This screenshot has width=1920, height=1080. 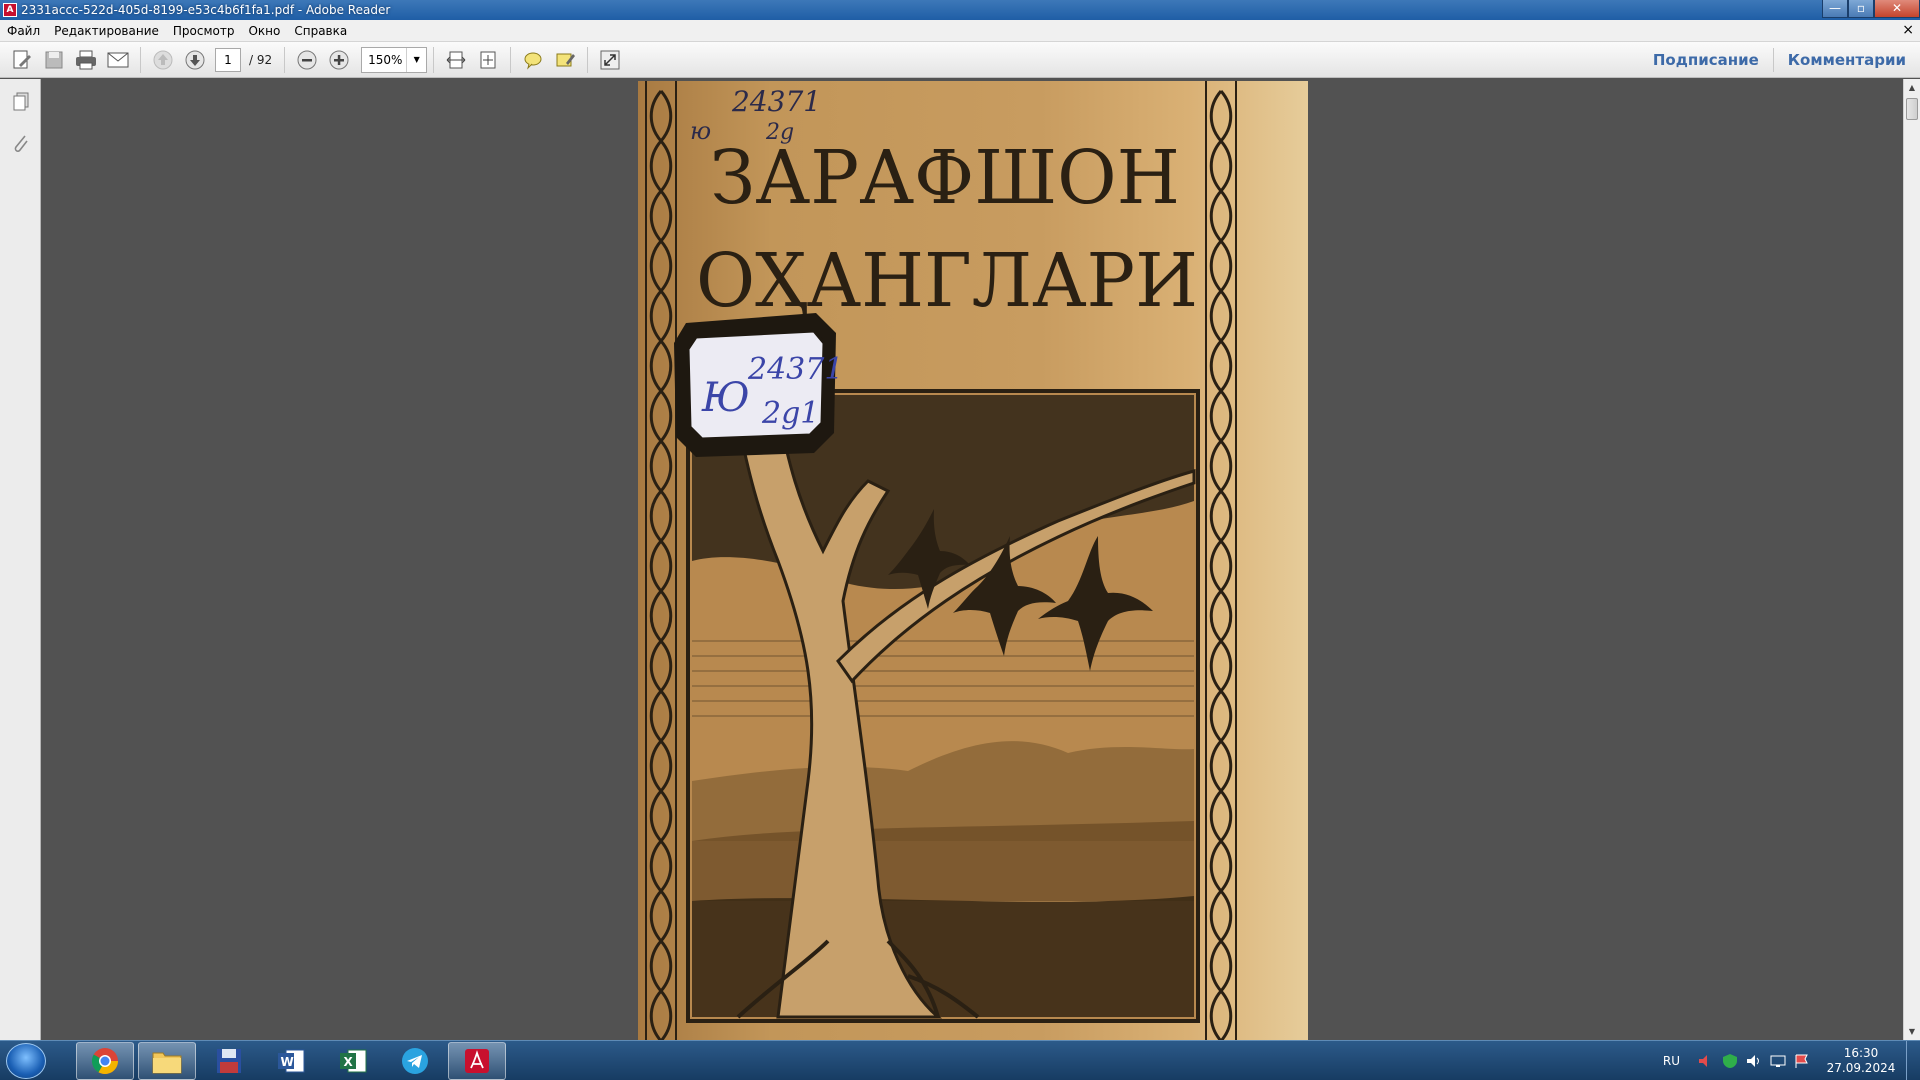 I want to click on print-icon, so click(x=86, y=60).